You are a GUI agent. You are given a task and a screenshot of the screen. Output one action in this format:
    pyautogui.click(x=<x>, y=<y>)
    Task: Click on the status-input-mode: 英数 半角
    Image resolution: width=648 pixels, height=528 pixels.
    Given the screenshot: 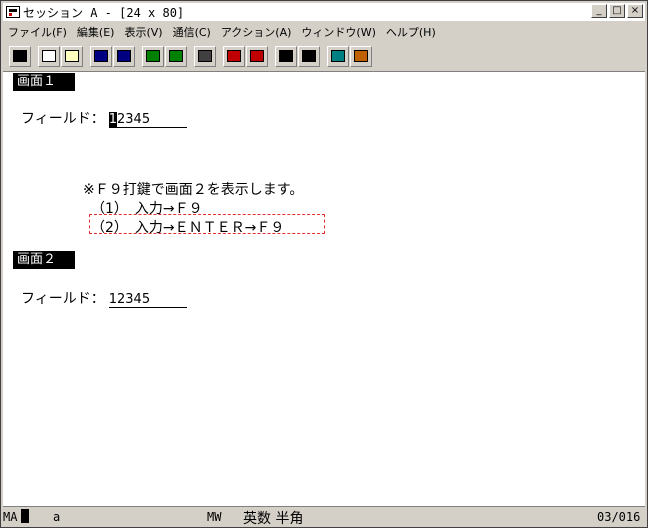 What is the action you would take?
    pyautogui.click(x=273, y=519)
    